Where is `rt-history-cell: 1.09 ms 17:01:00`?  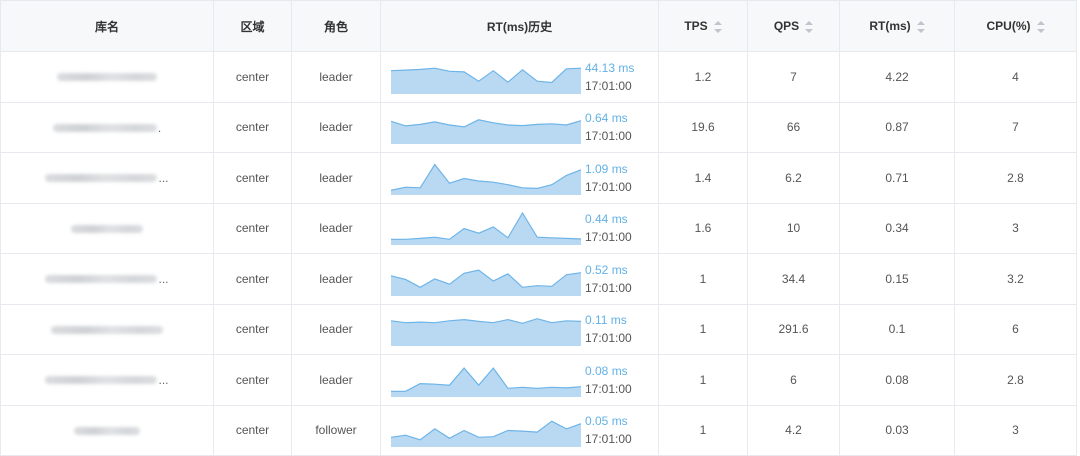 rt-history-cell: 1.09 ms 17:01:00 is located at coordinates (519, 178).